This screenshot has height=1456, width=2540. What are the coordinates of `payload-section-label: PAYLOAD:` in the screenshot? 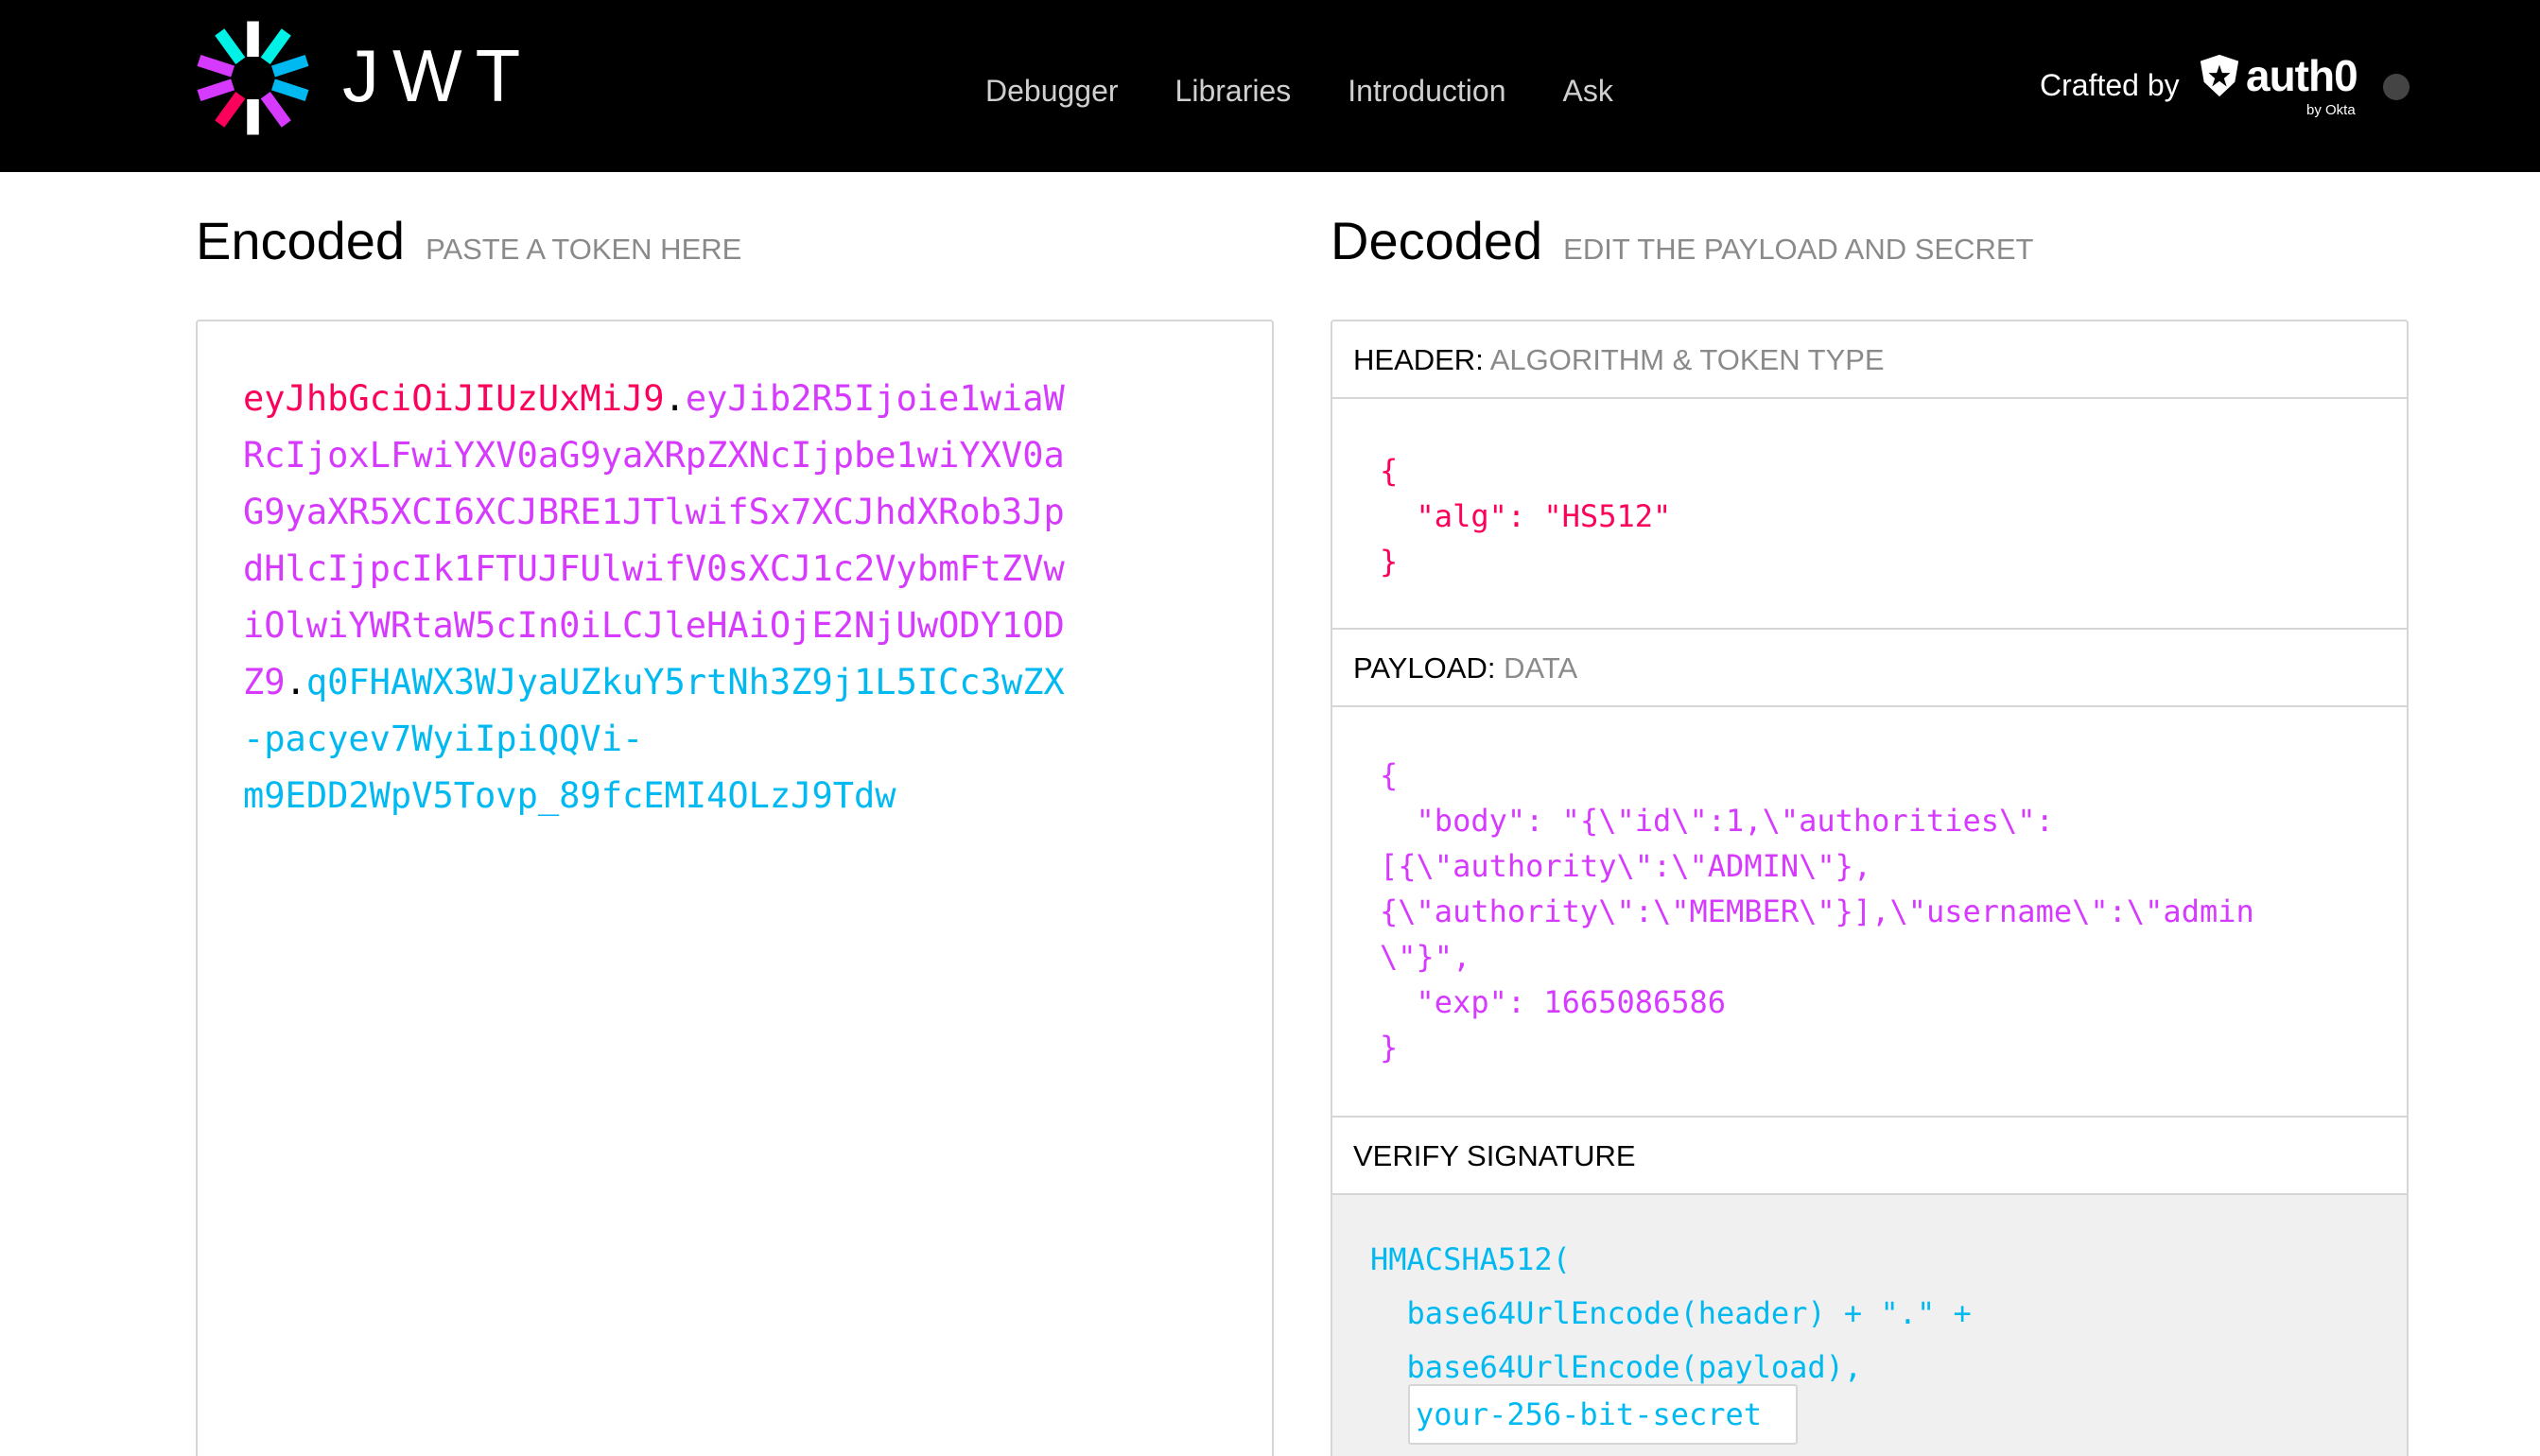 It's located at (1424, 668).